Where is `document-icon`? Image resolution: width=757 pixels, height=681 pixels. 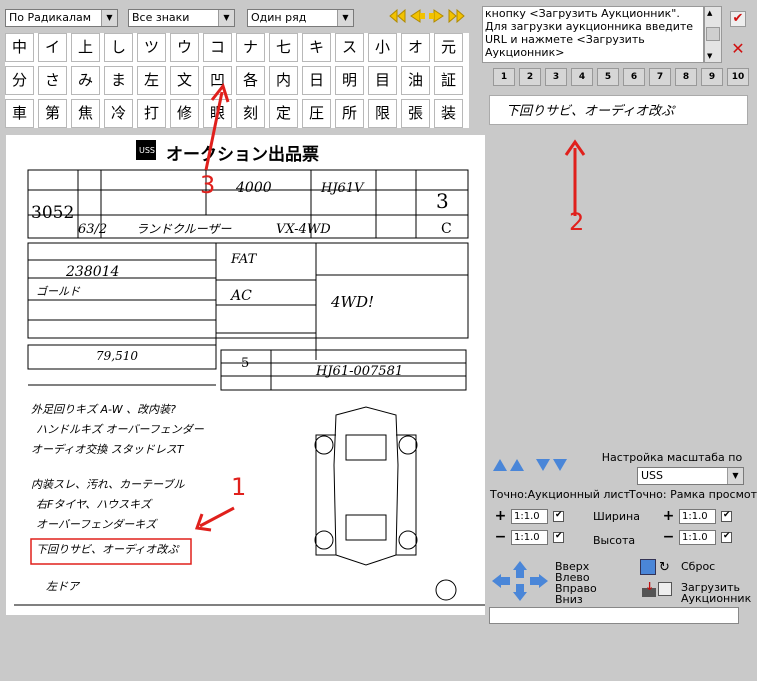 document-icon is located at coordinates (665, 589).